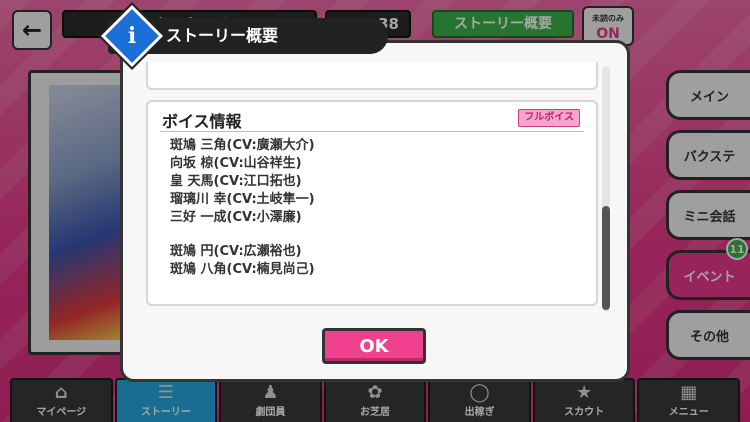 The image size is (750, 422). I want to click on cast-item: 瑠璃川 幸(CV:土岐隼一), so click(242, 199).